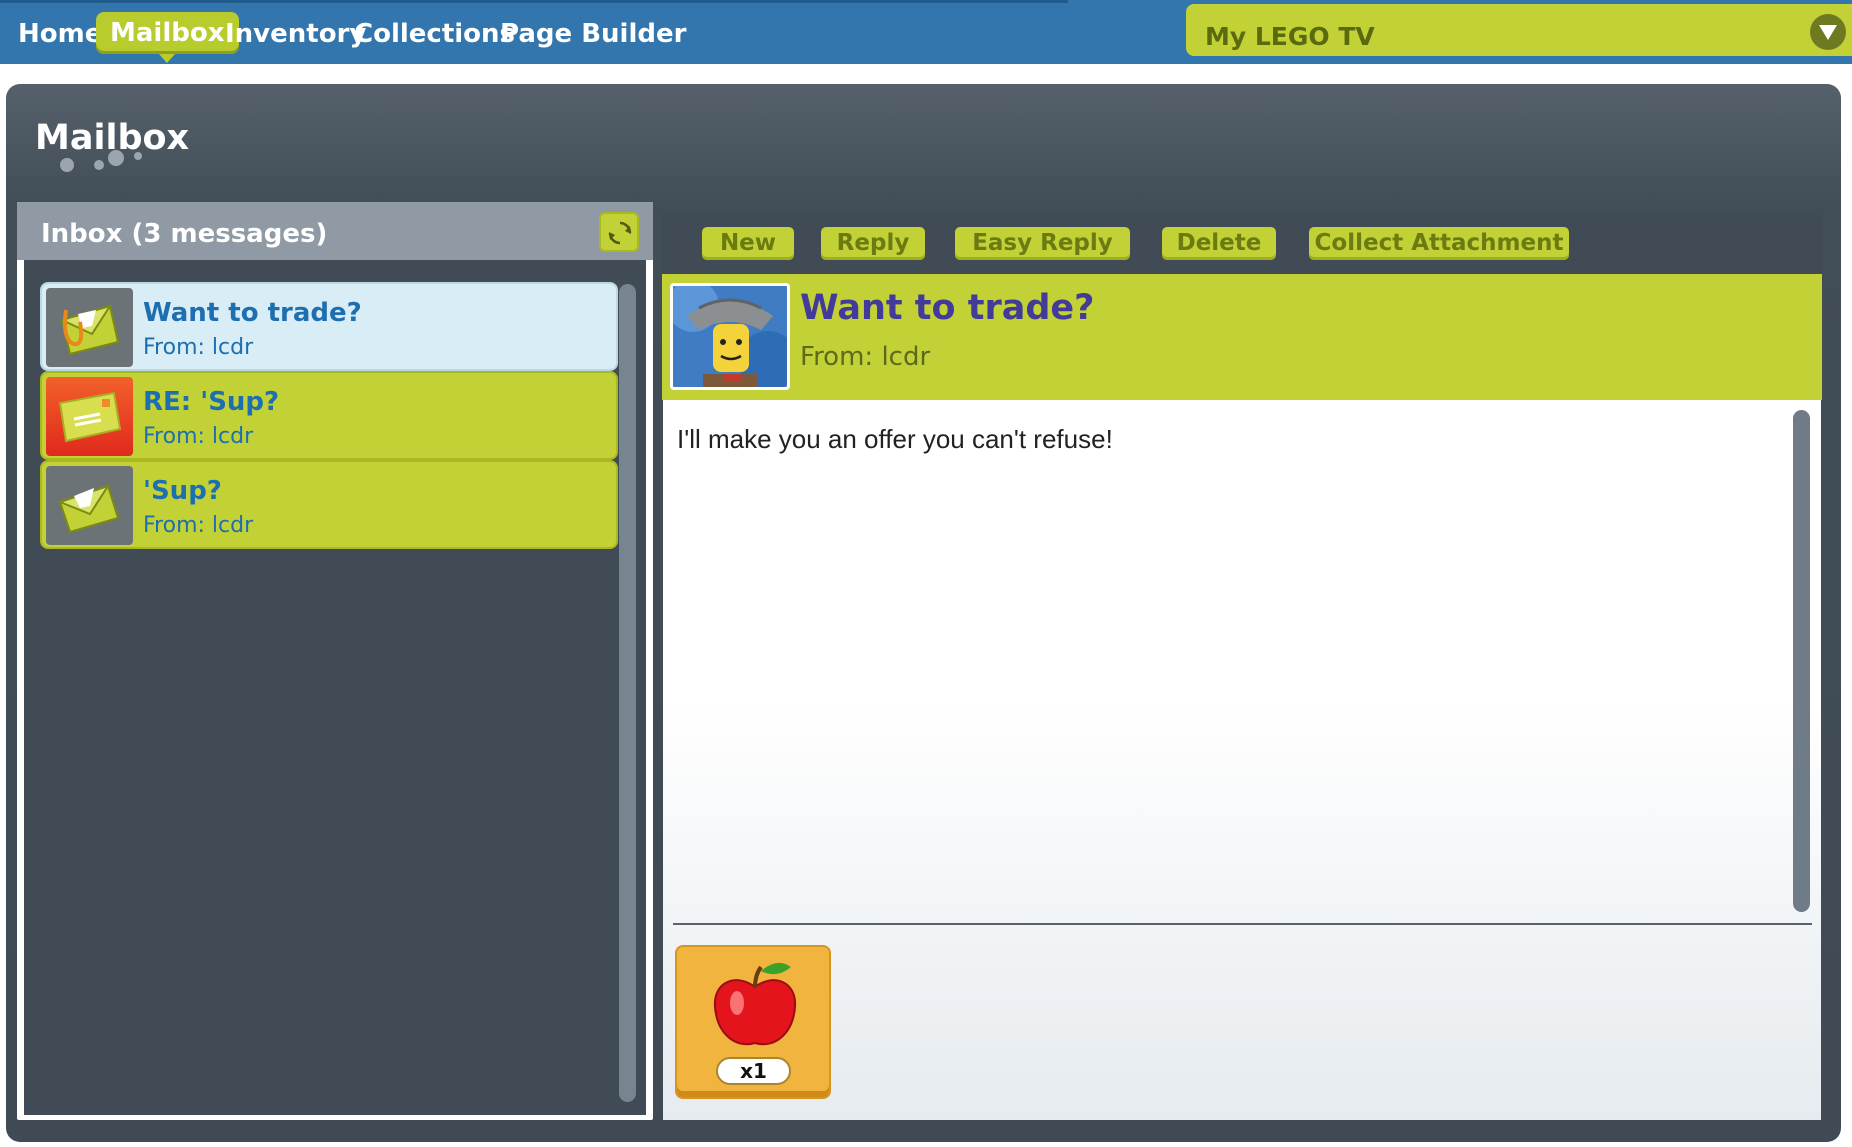 The width and height of the screenshot is (1852, 1147). What do you see at coordinates (329, 504) in the screenshot?
I see `message-list-item: 'Sup? From: lcdr` at bounding box center [329, 504].